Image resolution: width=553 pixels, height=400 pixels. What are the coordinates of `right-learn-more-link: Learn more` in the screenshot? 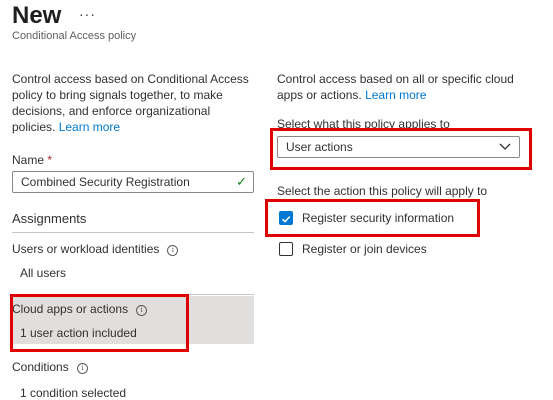 It's located at (395, 95).